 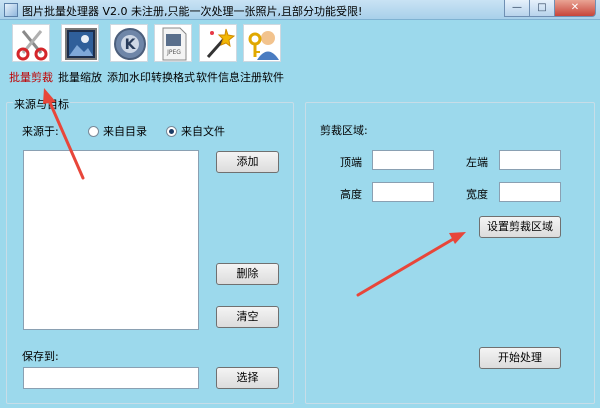 What do you see at coordinates (411, 264) in the screenshot?
I see `arrow-to-set-crop-area` at bounding box center [411, 264].